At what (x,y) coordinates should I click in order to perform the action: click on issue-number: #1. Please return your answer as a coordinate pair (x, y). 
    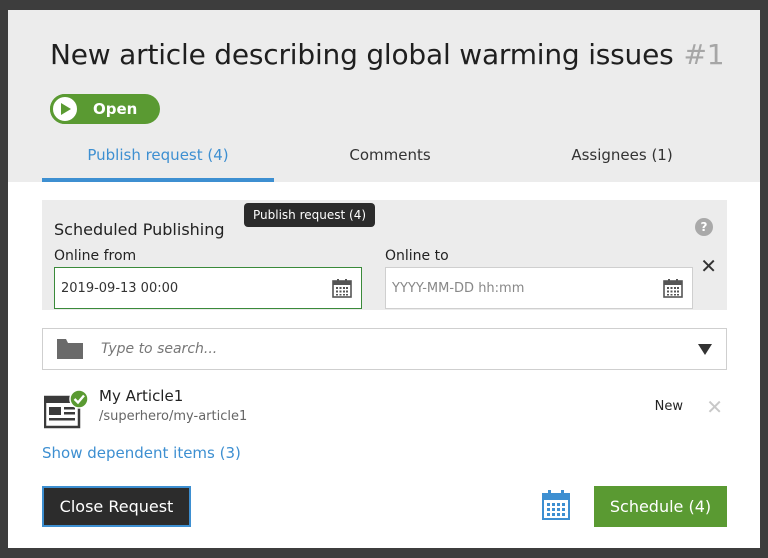
    Looking at the image, I should click on (704, 54).